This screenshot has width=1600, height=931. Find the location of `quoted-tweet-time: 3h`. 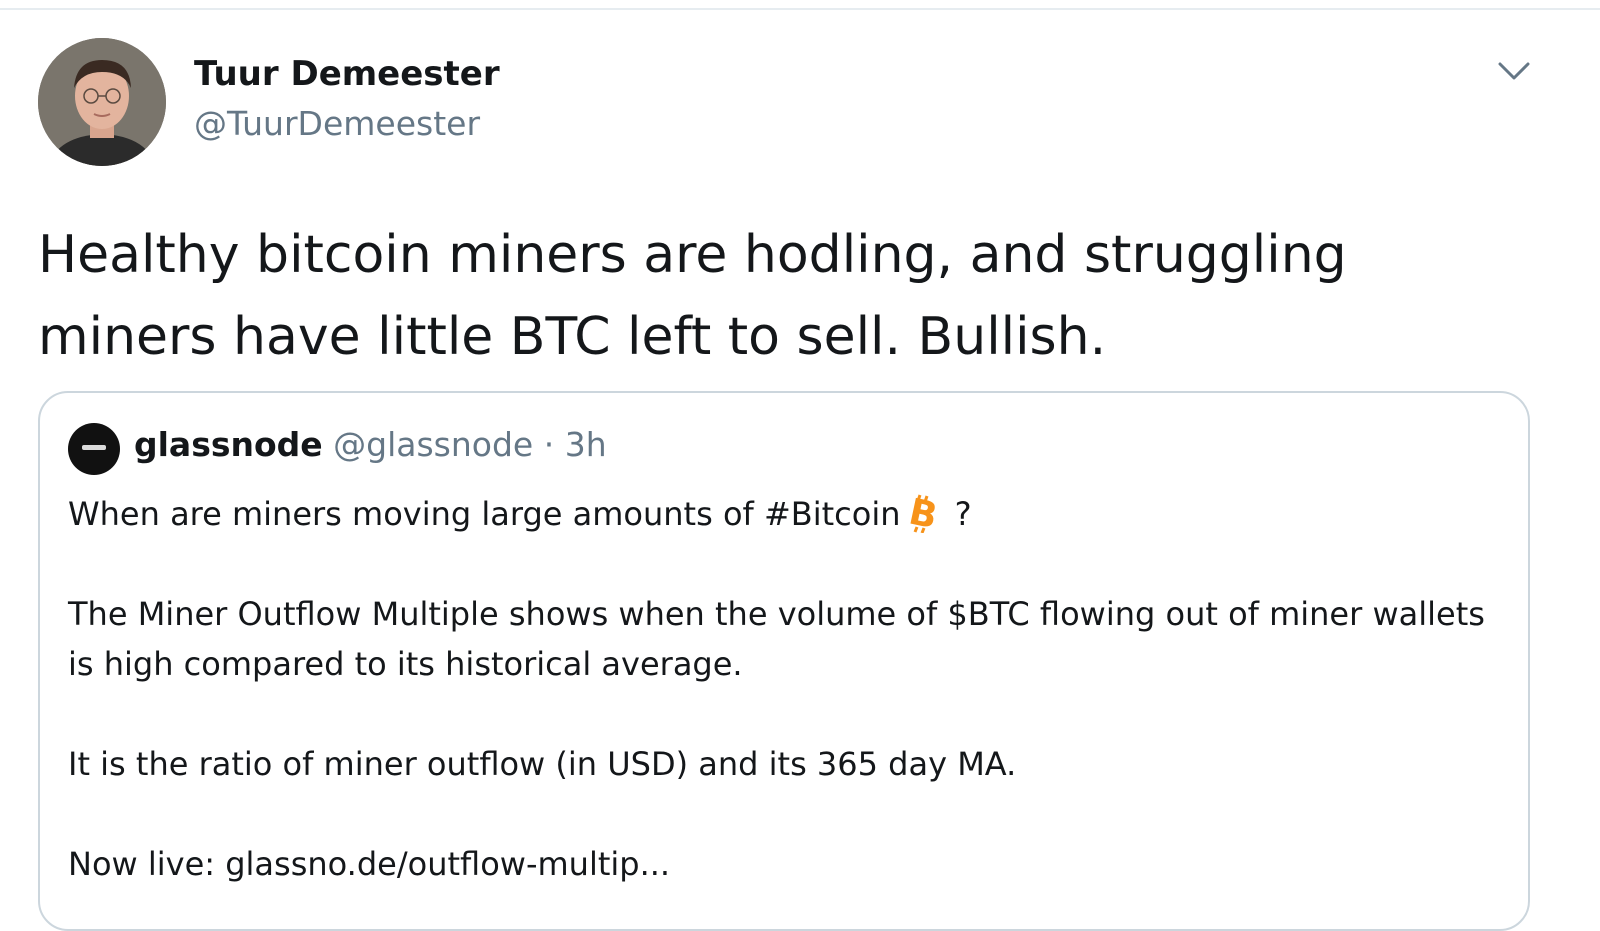

quoted-tweet-time: 3h is located at coordinates (586, 444).